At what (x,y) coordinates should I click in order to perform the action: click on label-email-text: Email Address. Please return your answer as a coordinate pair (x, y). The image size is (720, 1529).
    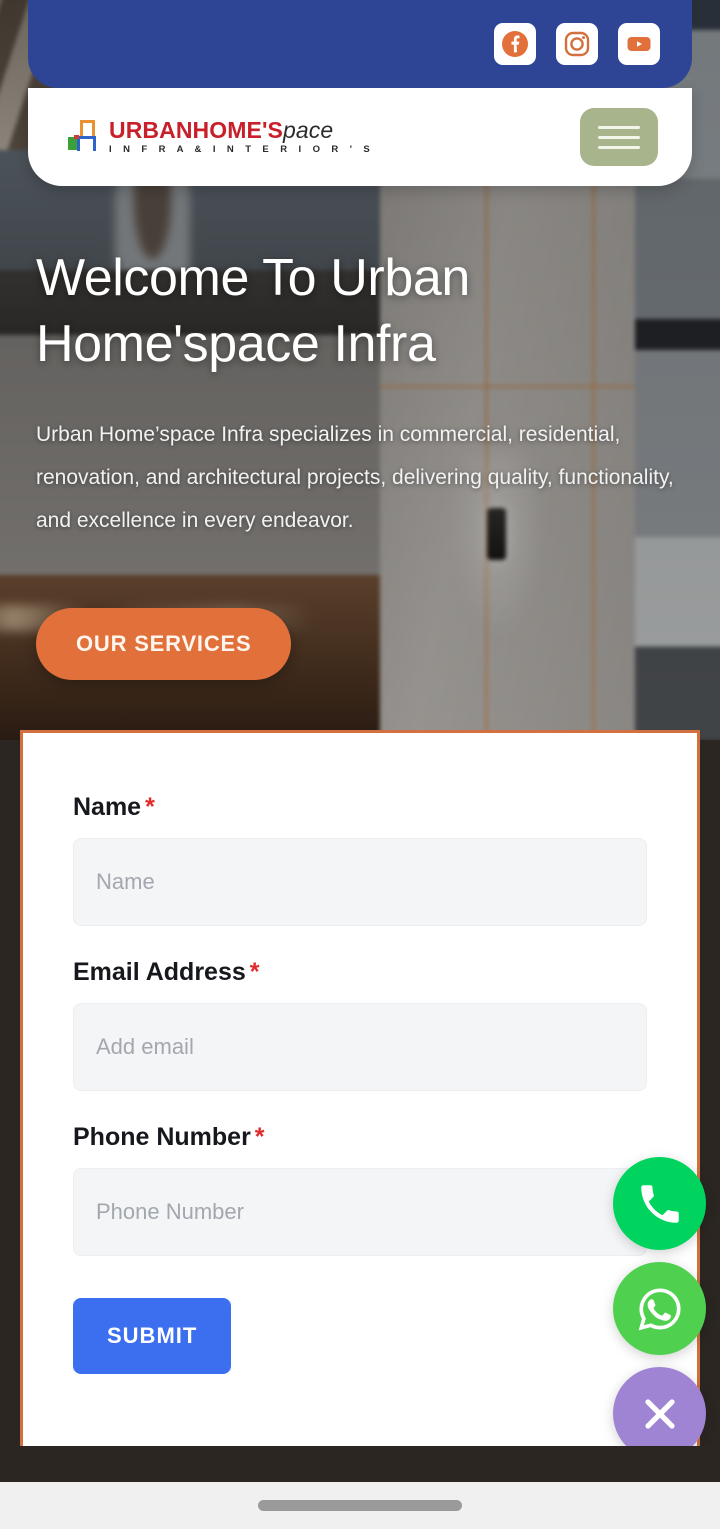
    Looking at the image, I should click on (159, 972).